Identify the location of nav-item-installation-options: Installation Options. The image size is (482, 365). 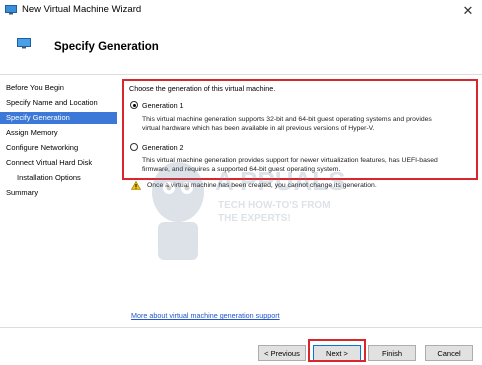
(58, 178).